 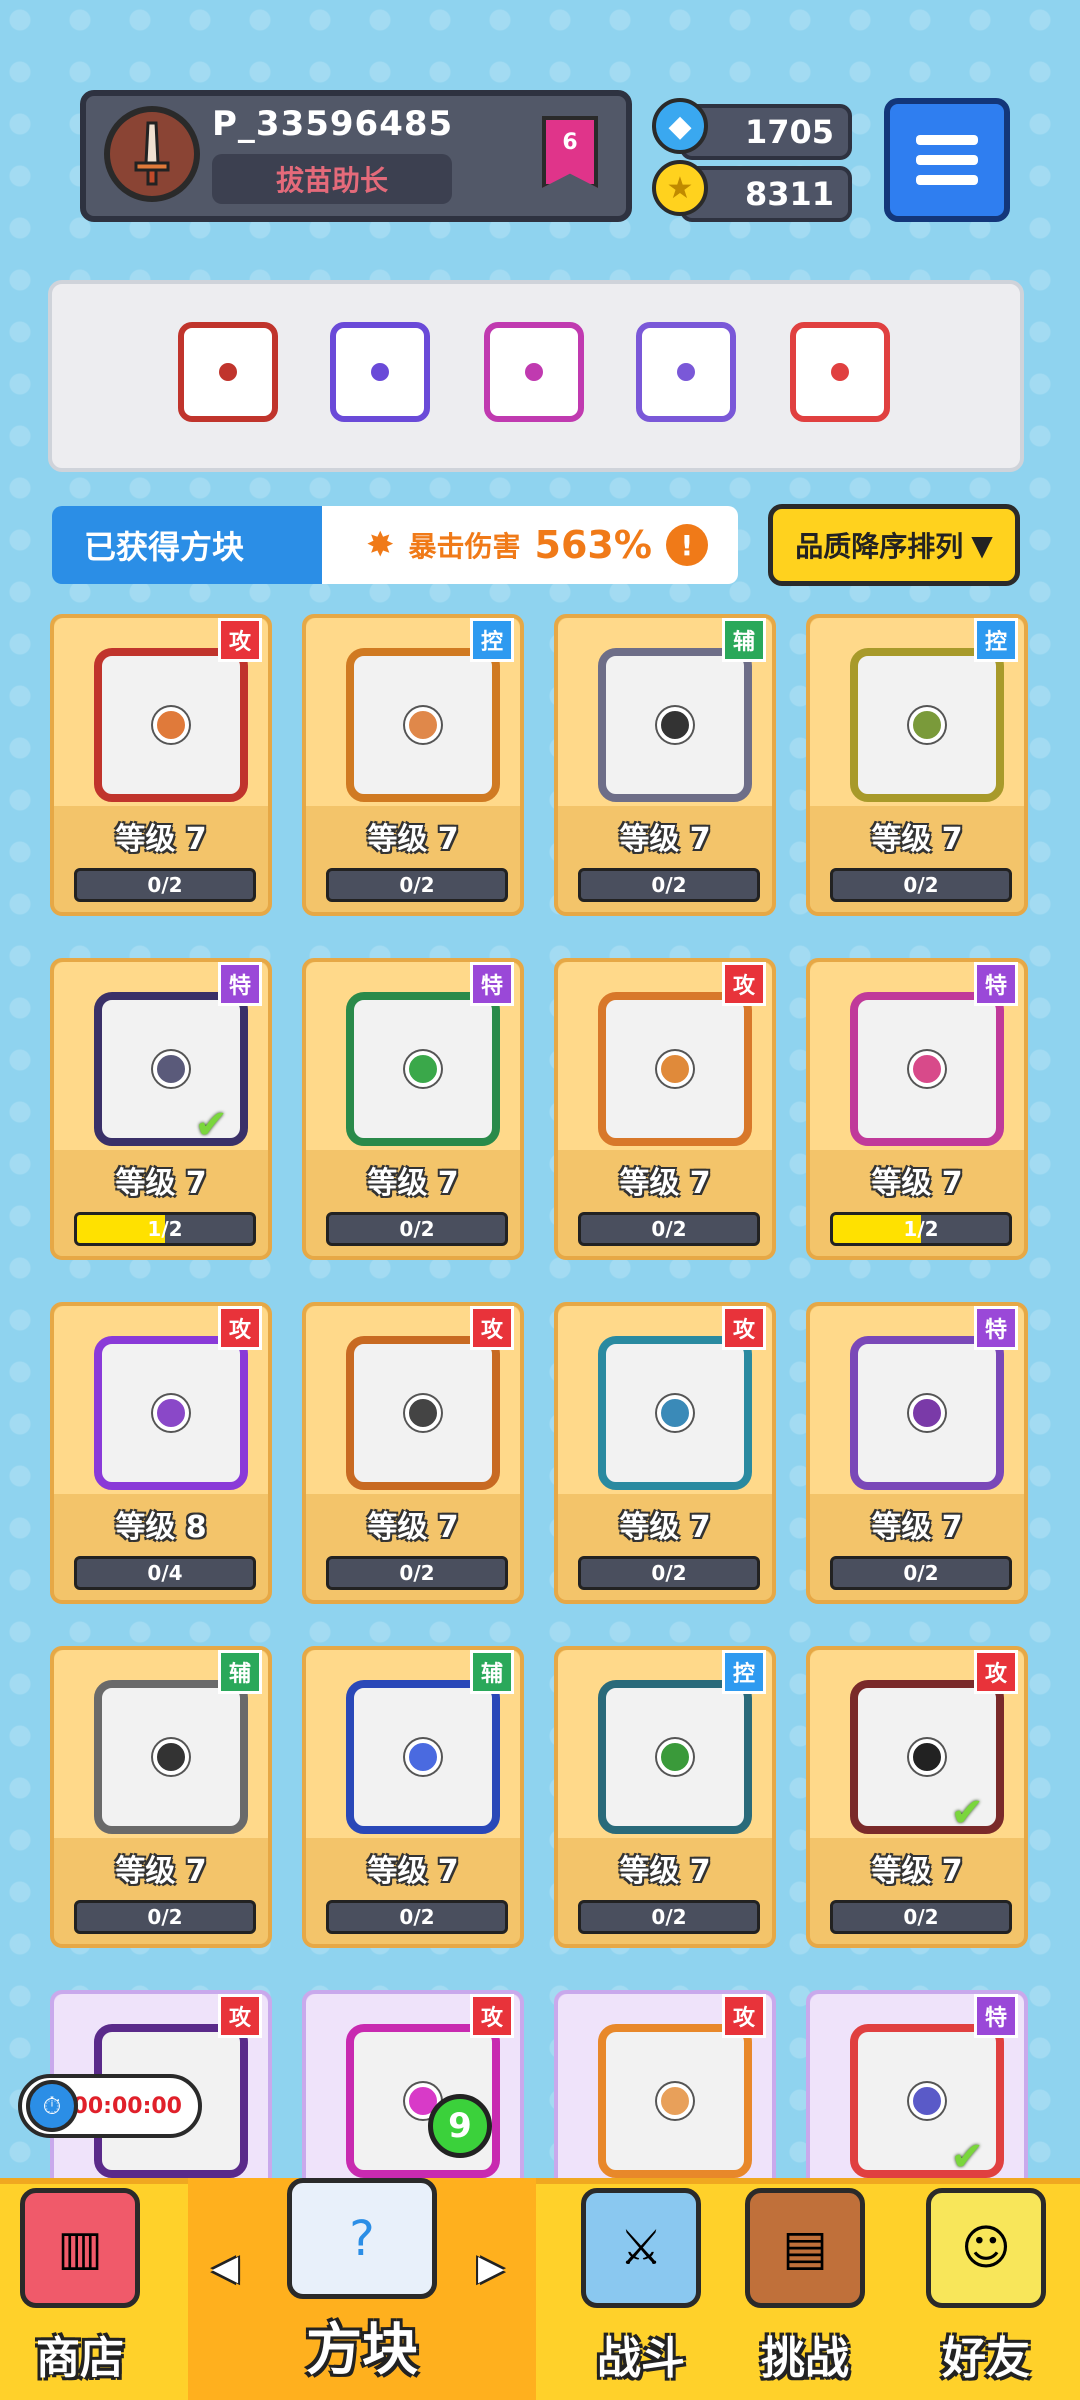 I want to click on arrow-block-icon, so click(x=534, y=372).